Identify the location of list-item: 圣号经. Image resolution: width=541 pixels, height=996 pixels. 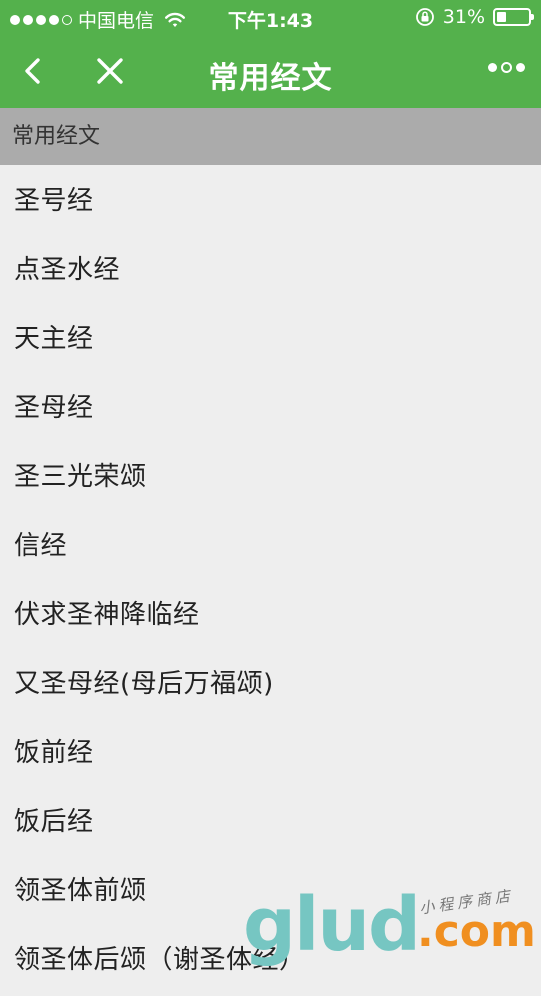
(270, 199).